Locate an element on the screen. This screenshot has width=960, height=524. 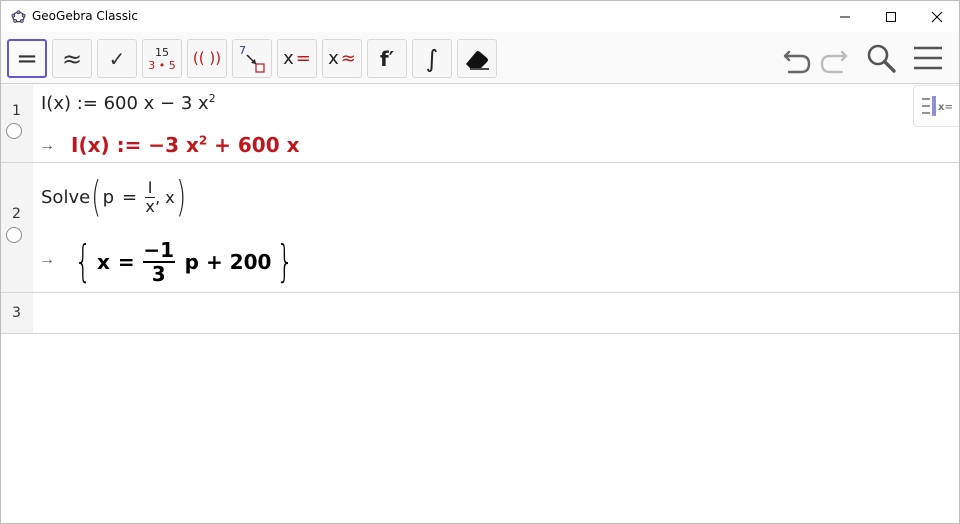
substitute-number-label: 7 is located at coordinates (242, 50).